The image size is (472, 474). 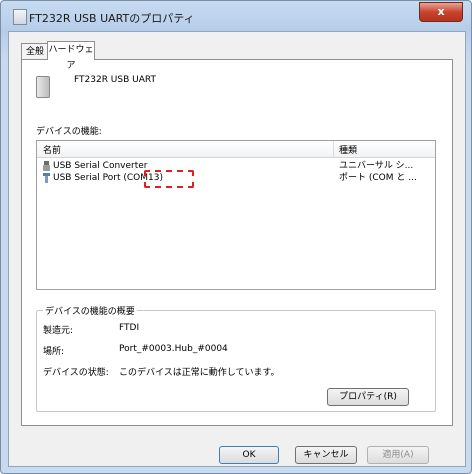 I want to click on device-icon, so click(x=20, y=17).